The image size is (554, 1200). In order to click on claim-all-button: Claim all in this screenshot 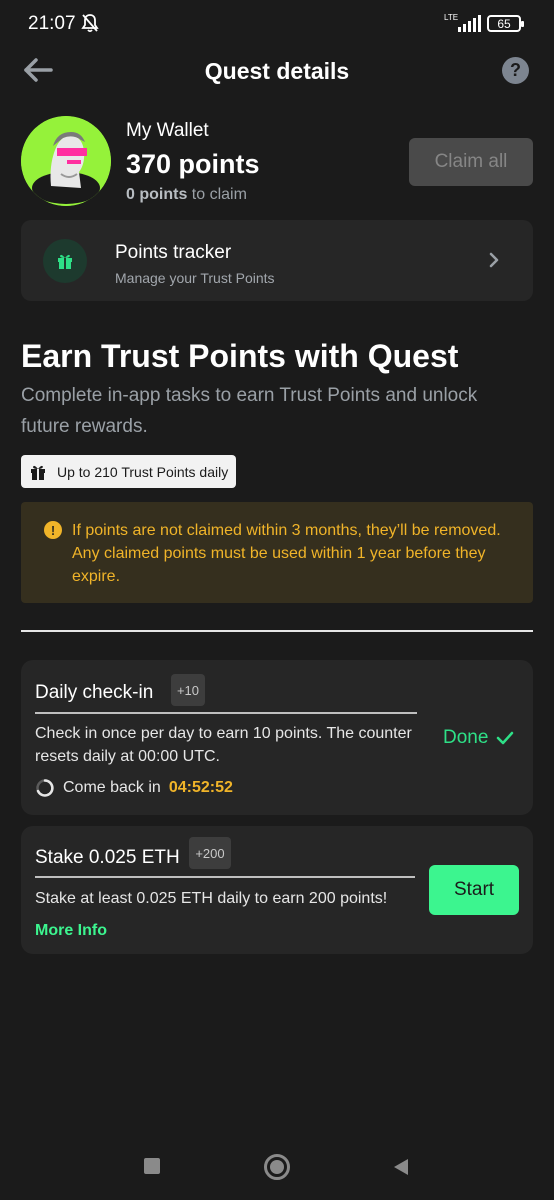, I will do `click(471, 162)`.